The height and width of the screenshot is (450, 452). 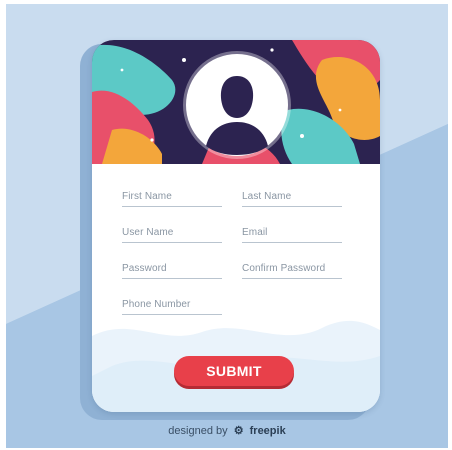 I want to click on phone-number-field: Phone Number, so click(x=172, y=305).